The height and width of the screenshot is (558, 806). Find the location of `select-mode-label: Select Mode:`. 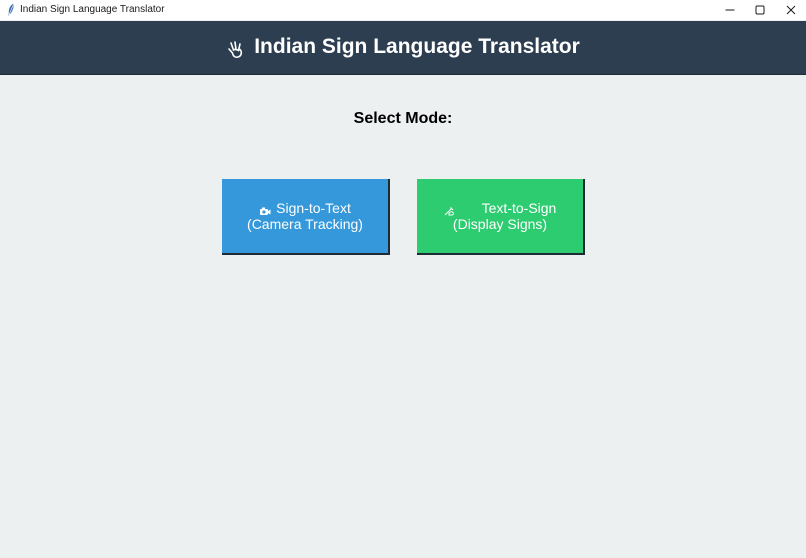

select-mode-label: Select Mode: is located at coordinates (403, 118).